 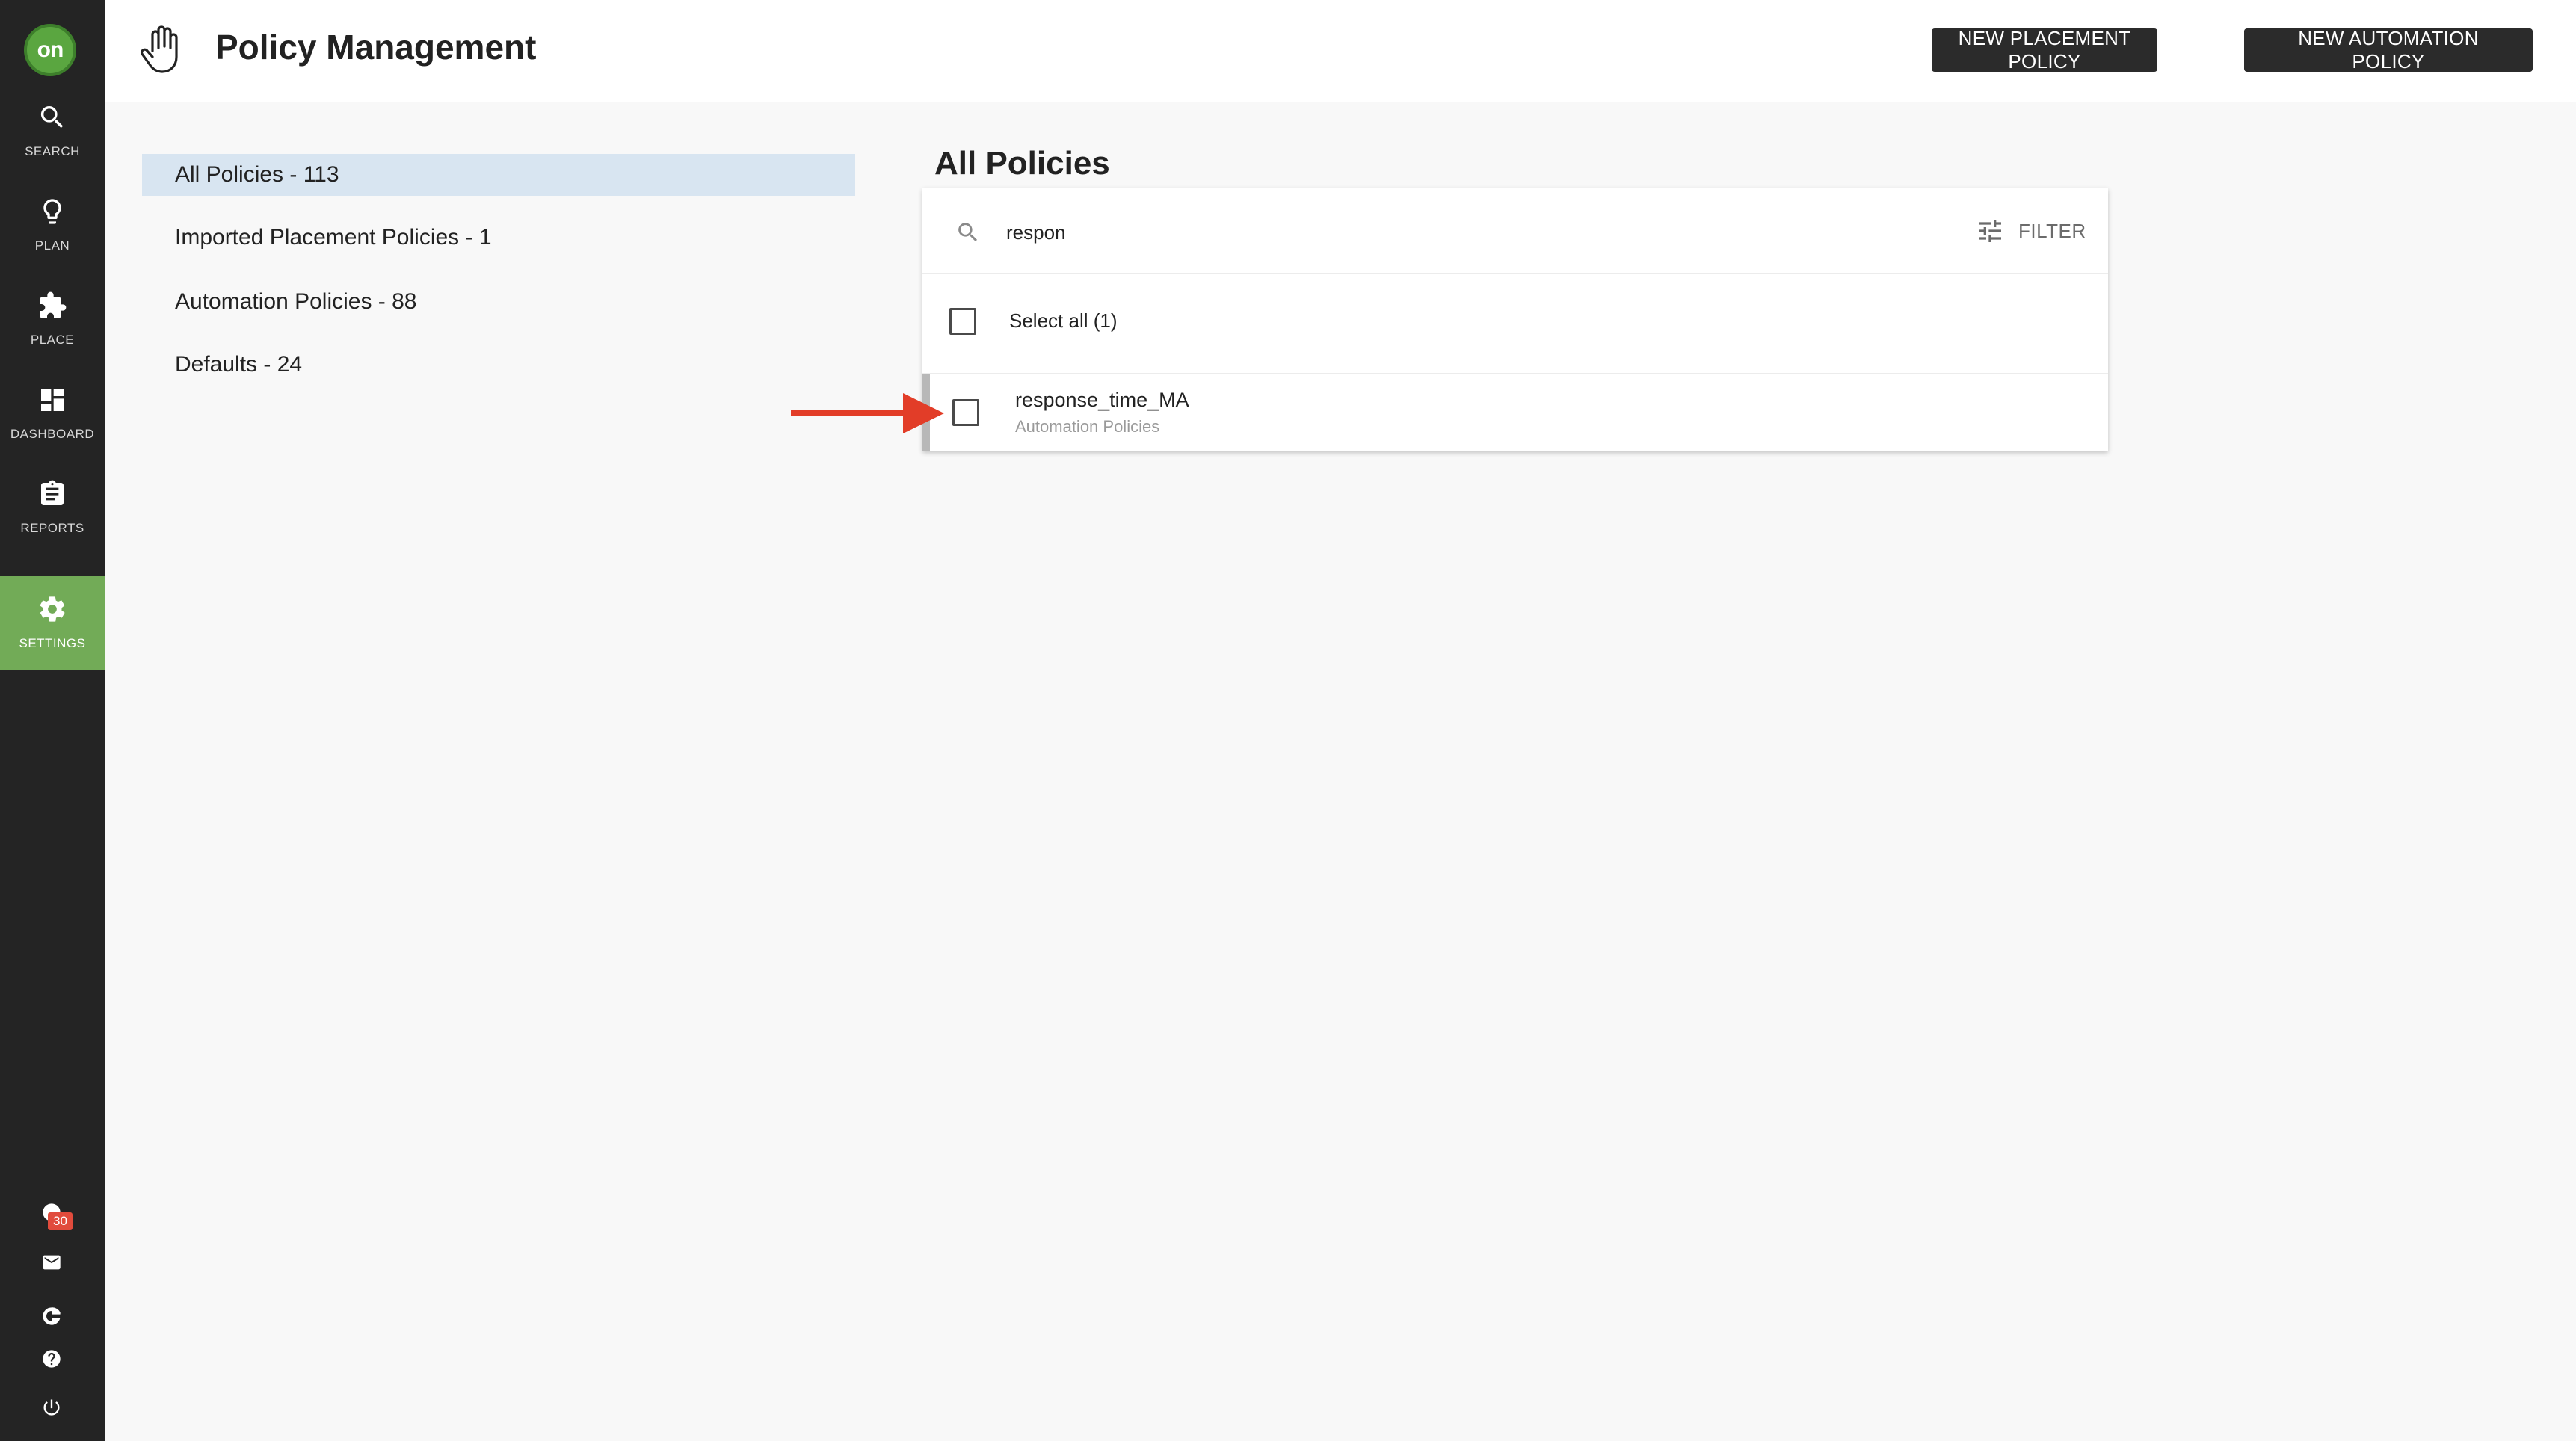 I want to click on nav-dashboard-label: DASHBOARD, so click(x=52, y=434).